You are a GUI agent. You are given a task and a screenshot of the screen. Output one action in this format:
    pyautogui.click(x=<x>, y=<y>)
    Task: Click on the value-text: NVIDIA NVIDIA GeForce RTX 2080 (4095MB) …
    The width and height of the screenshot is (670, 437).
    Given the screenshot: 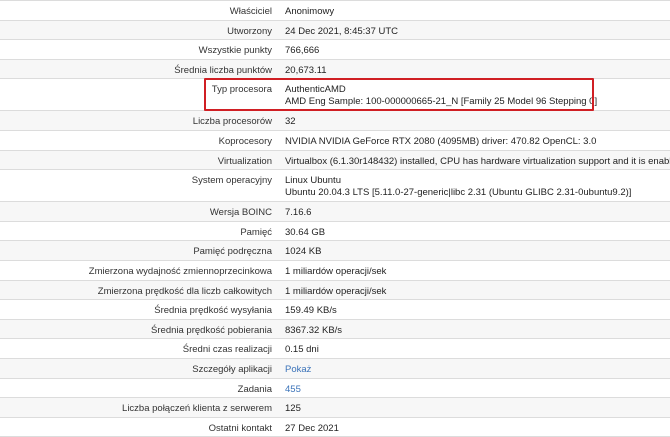 What is the action you would take?
    pyautogui.click(x=441, y=141)
    